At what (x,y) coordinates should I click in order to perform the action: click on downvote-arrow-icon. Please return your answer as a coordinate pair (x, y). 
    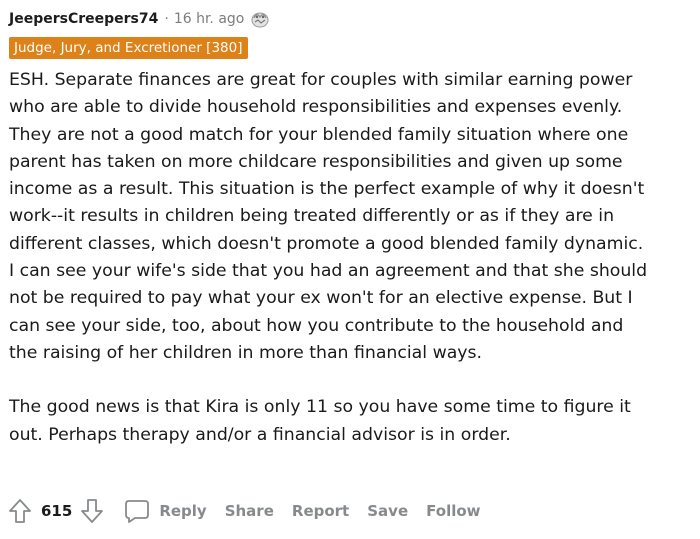
    Looking at the image, I should click on (92, 511).